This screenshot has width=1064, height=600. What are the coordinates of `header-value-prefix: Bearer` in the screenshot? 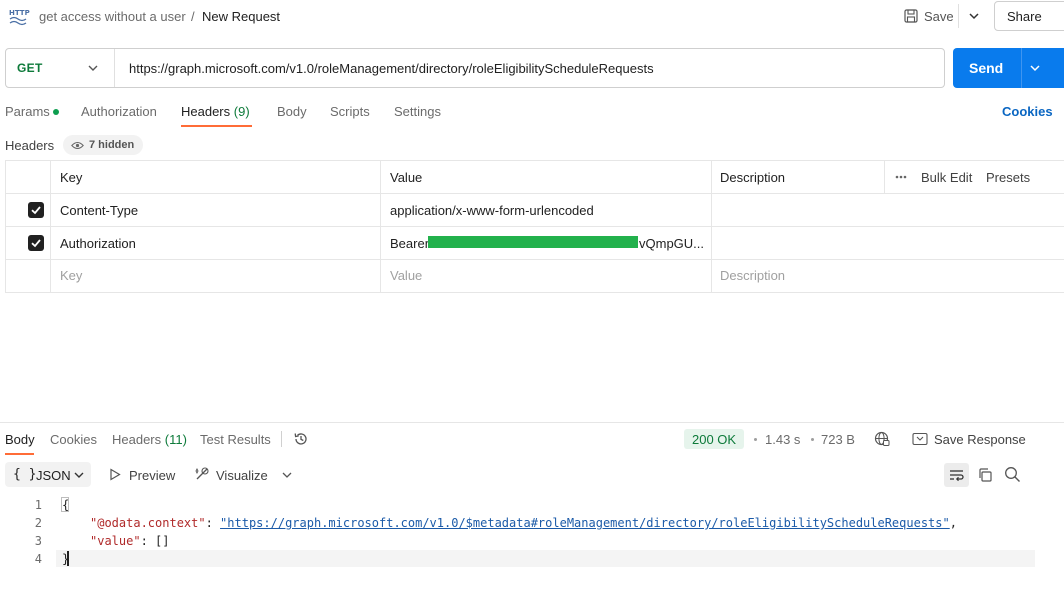 It's located at (409, 243).